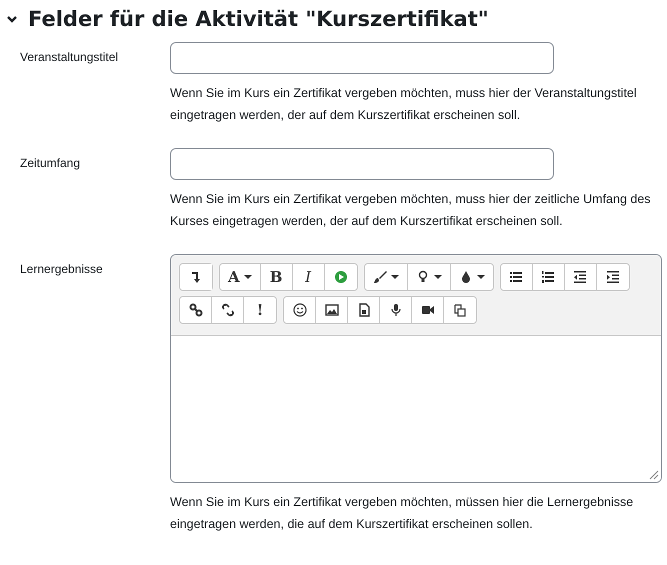 This screenshot has height=565, width=667. I want to click on numbered-list-icon, so click(548, 277).